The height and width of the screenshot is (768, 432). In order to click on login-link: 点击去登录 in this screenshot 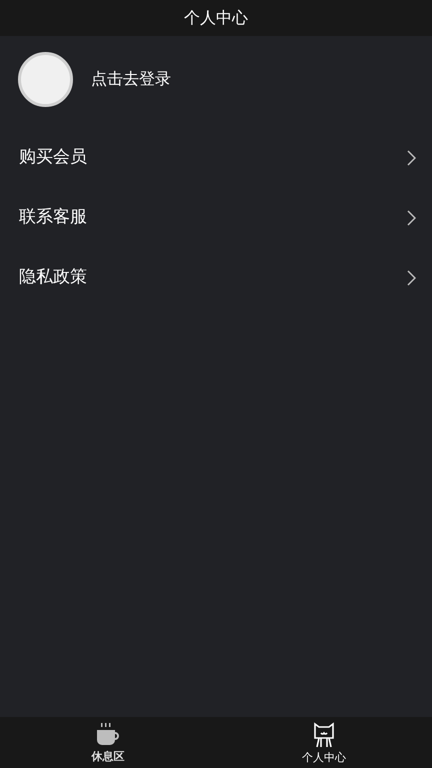, I will do `click(131, 79)`.